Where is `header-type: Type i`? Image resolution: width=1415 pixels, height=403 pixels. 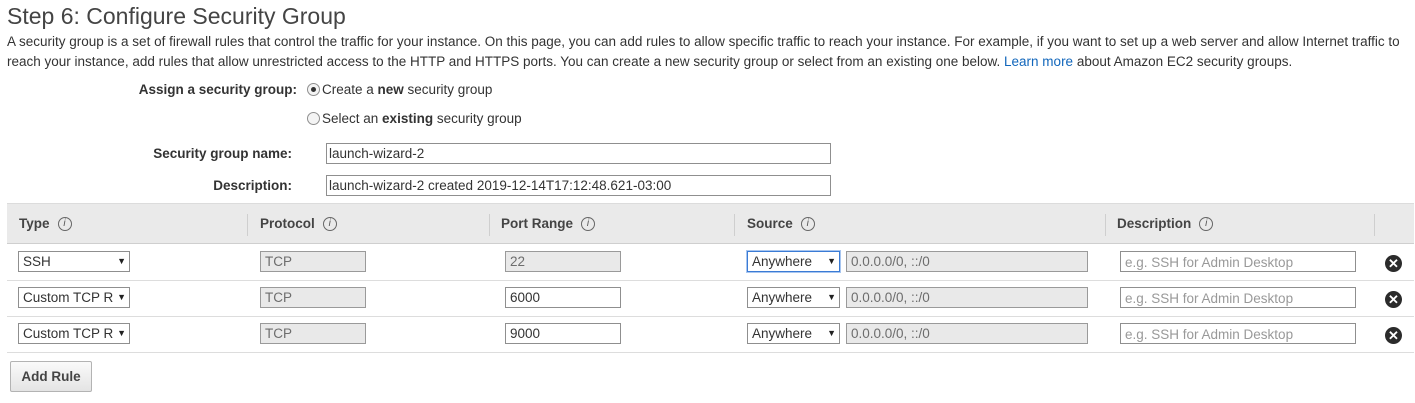 header-type: Type i is located at coordinates (45, 223).